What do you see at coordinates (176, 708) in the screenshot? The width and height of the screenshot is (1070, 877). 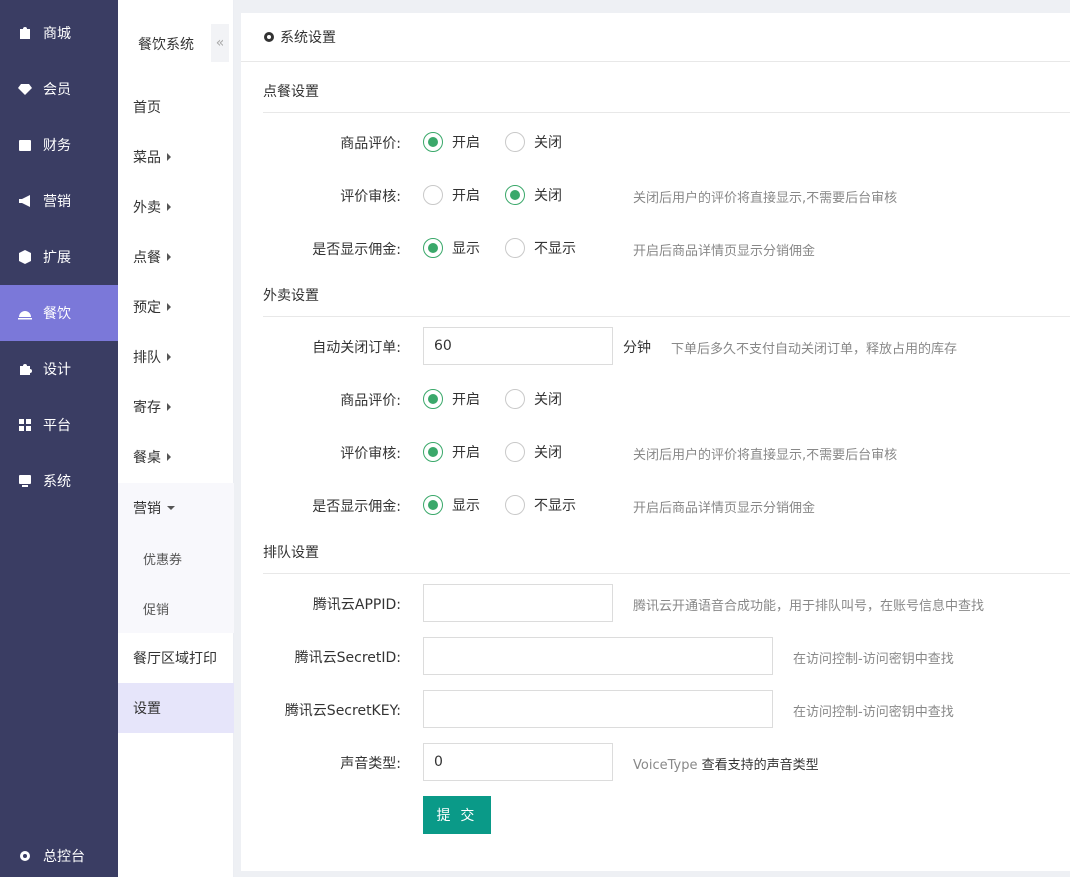 I see `sub-nav-item-settings: 设置` at bounding box center [176, 708].